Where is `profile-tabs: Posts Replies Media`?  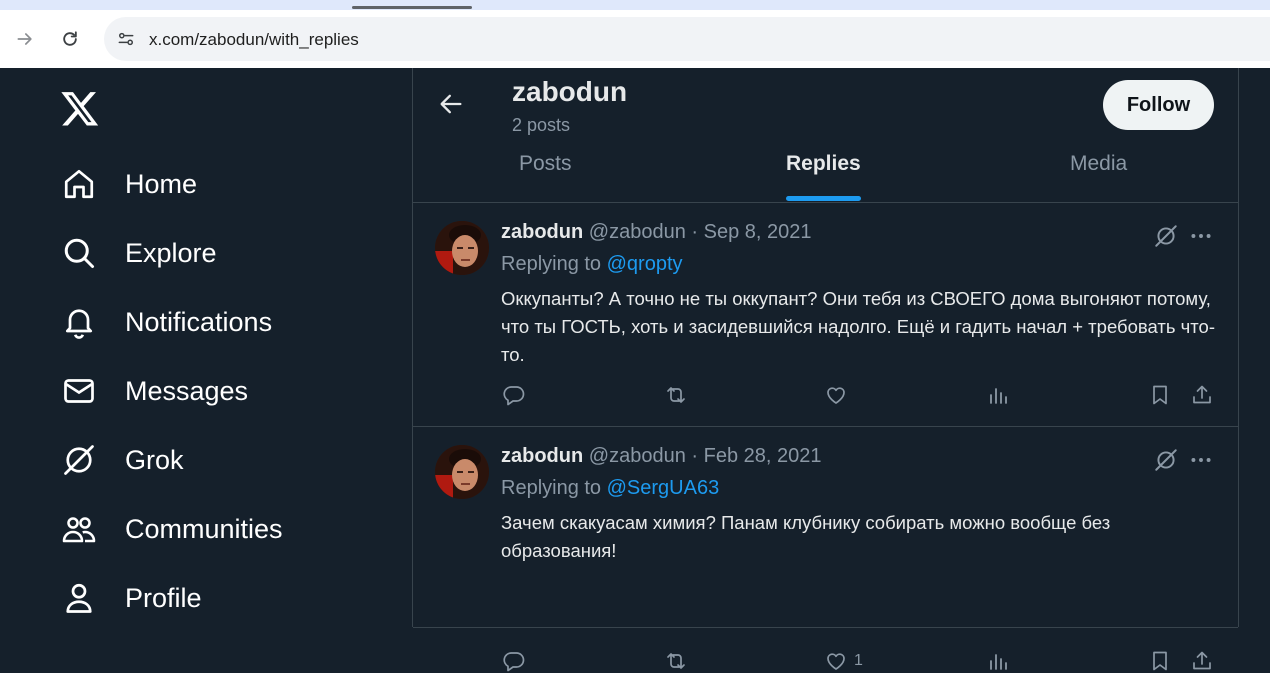
profile-tabs: Posts Replies Media is located at coordinates (825, 171).